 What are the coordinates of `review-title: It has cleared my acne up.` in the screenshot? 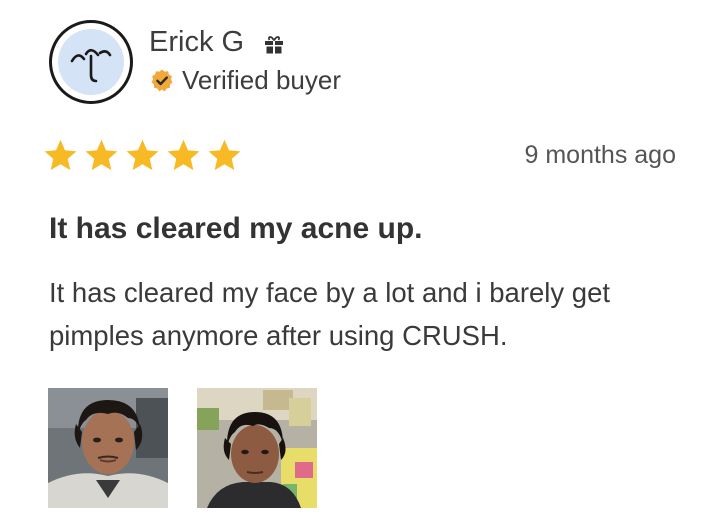 It's located at (236, 228).